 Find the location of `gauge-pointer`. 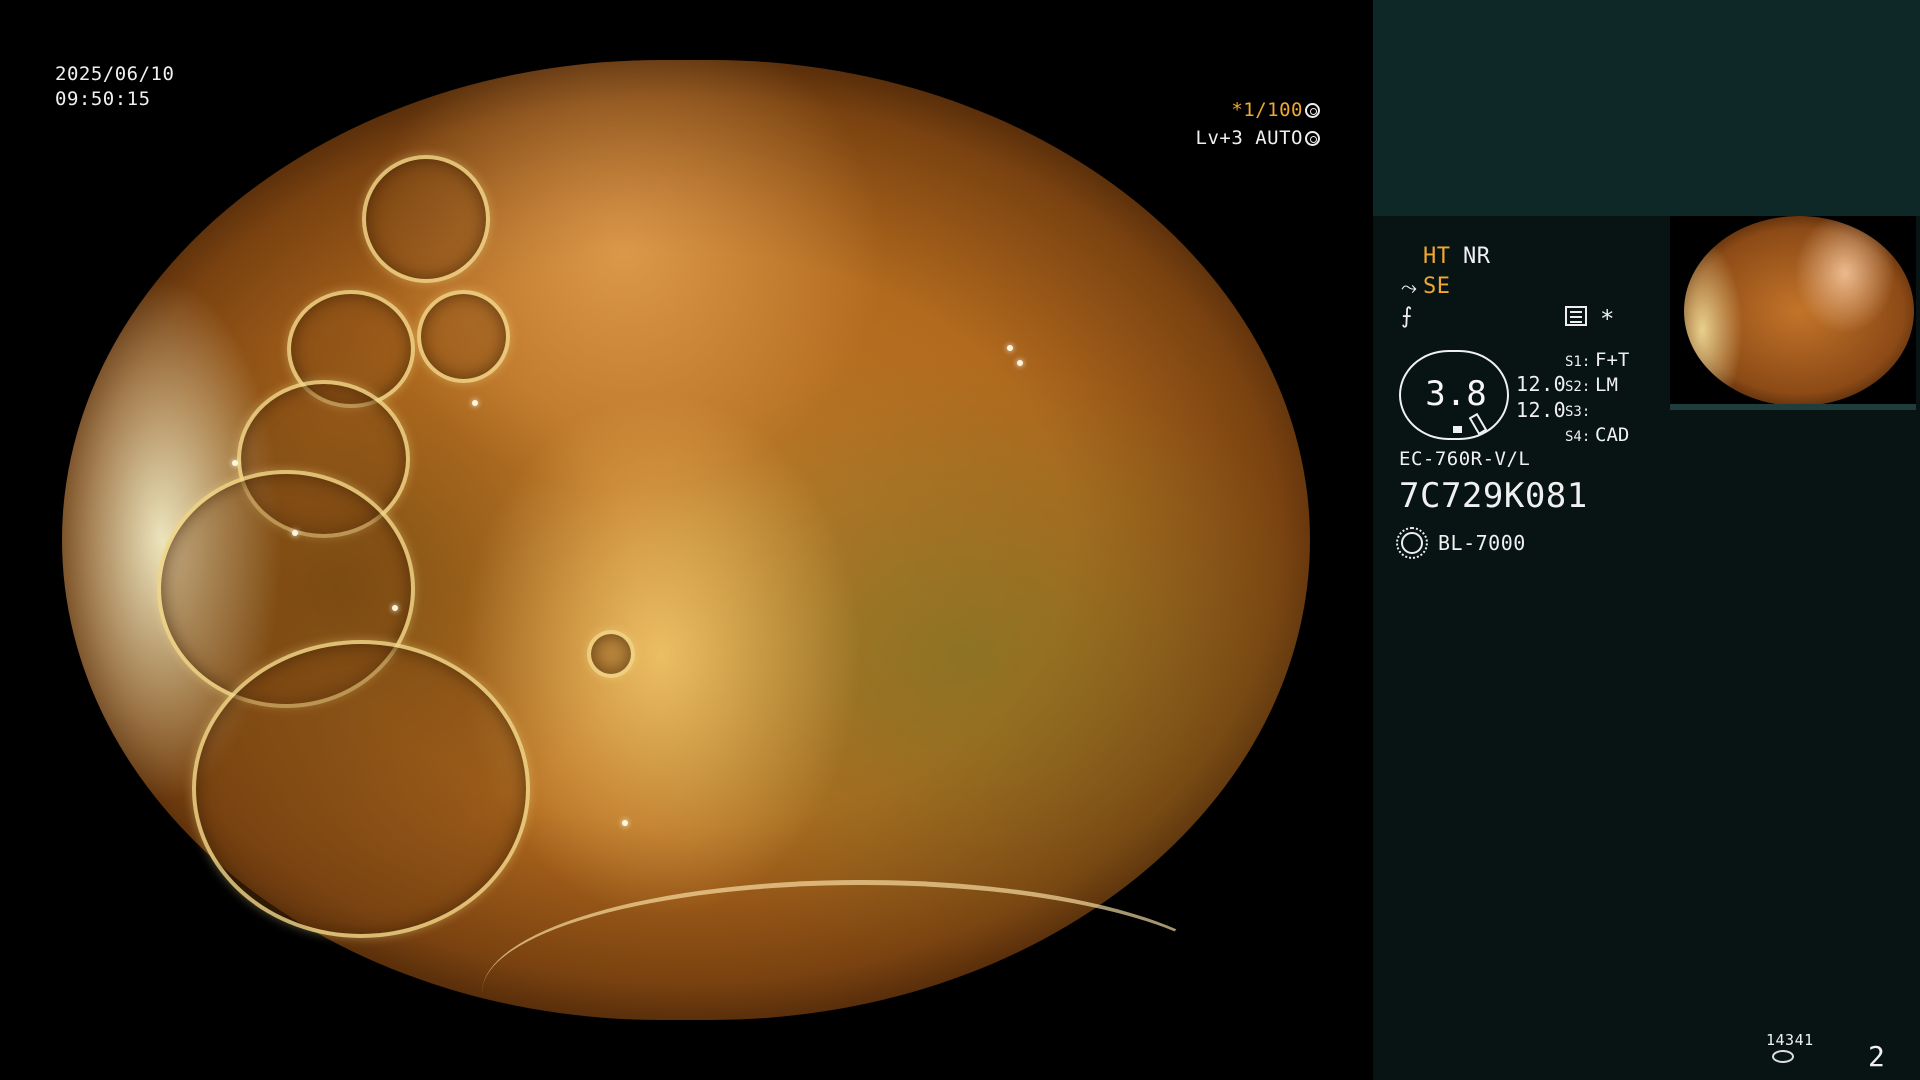

gauge-pointer is located at coordinates (1478, 424).